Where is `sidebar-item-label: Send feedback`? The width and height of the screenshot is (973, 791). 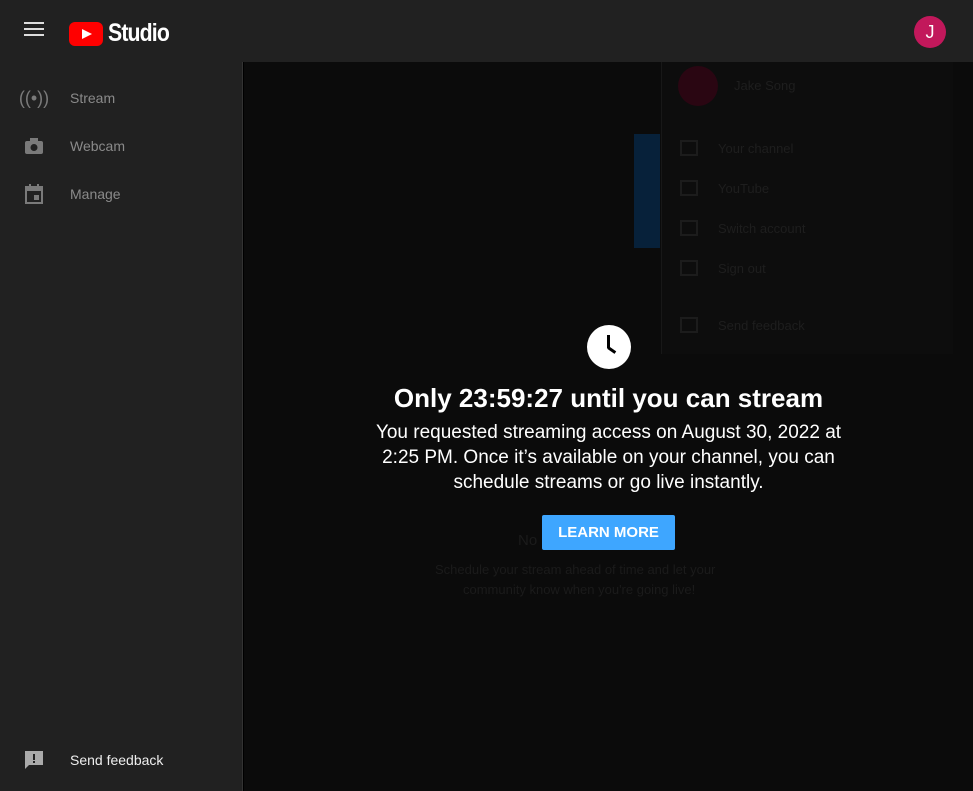 sidebar-item-label: Send feedback is located at coordinates (117, 760).